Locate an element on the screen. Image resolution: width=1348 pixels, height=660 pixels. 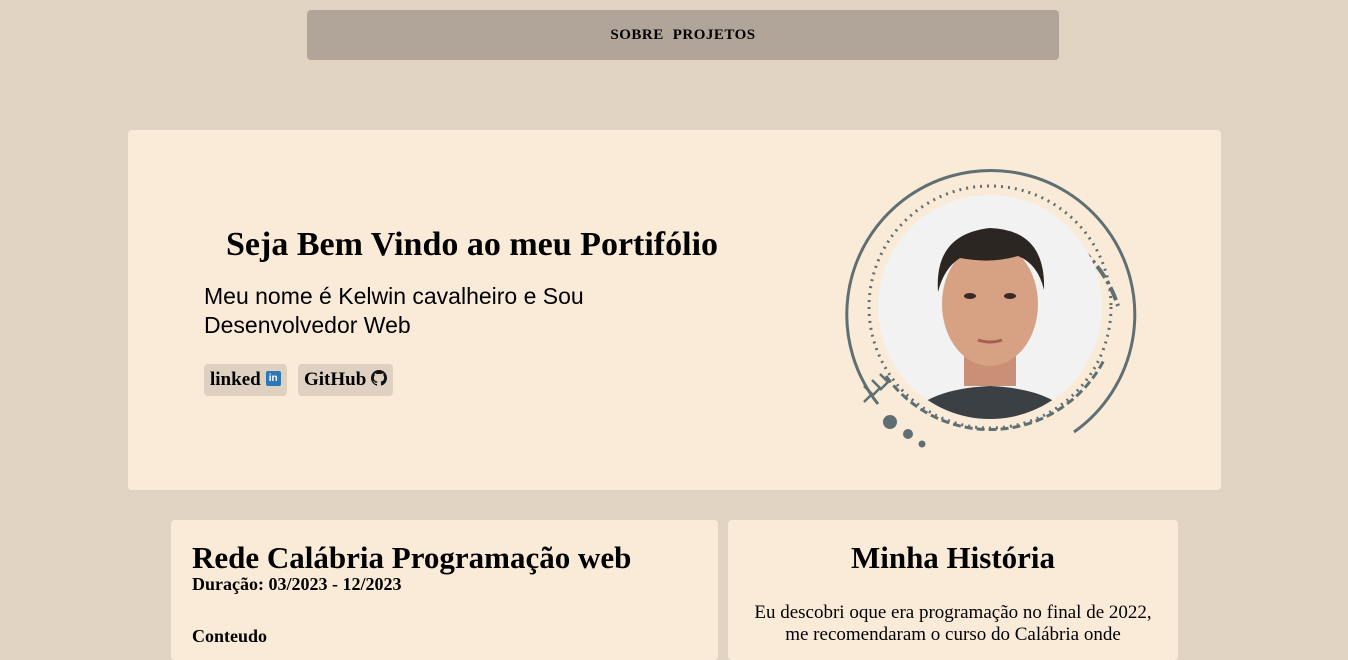
linkedin-label: linked is located at coordinates (235, 379).